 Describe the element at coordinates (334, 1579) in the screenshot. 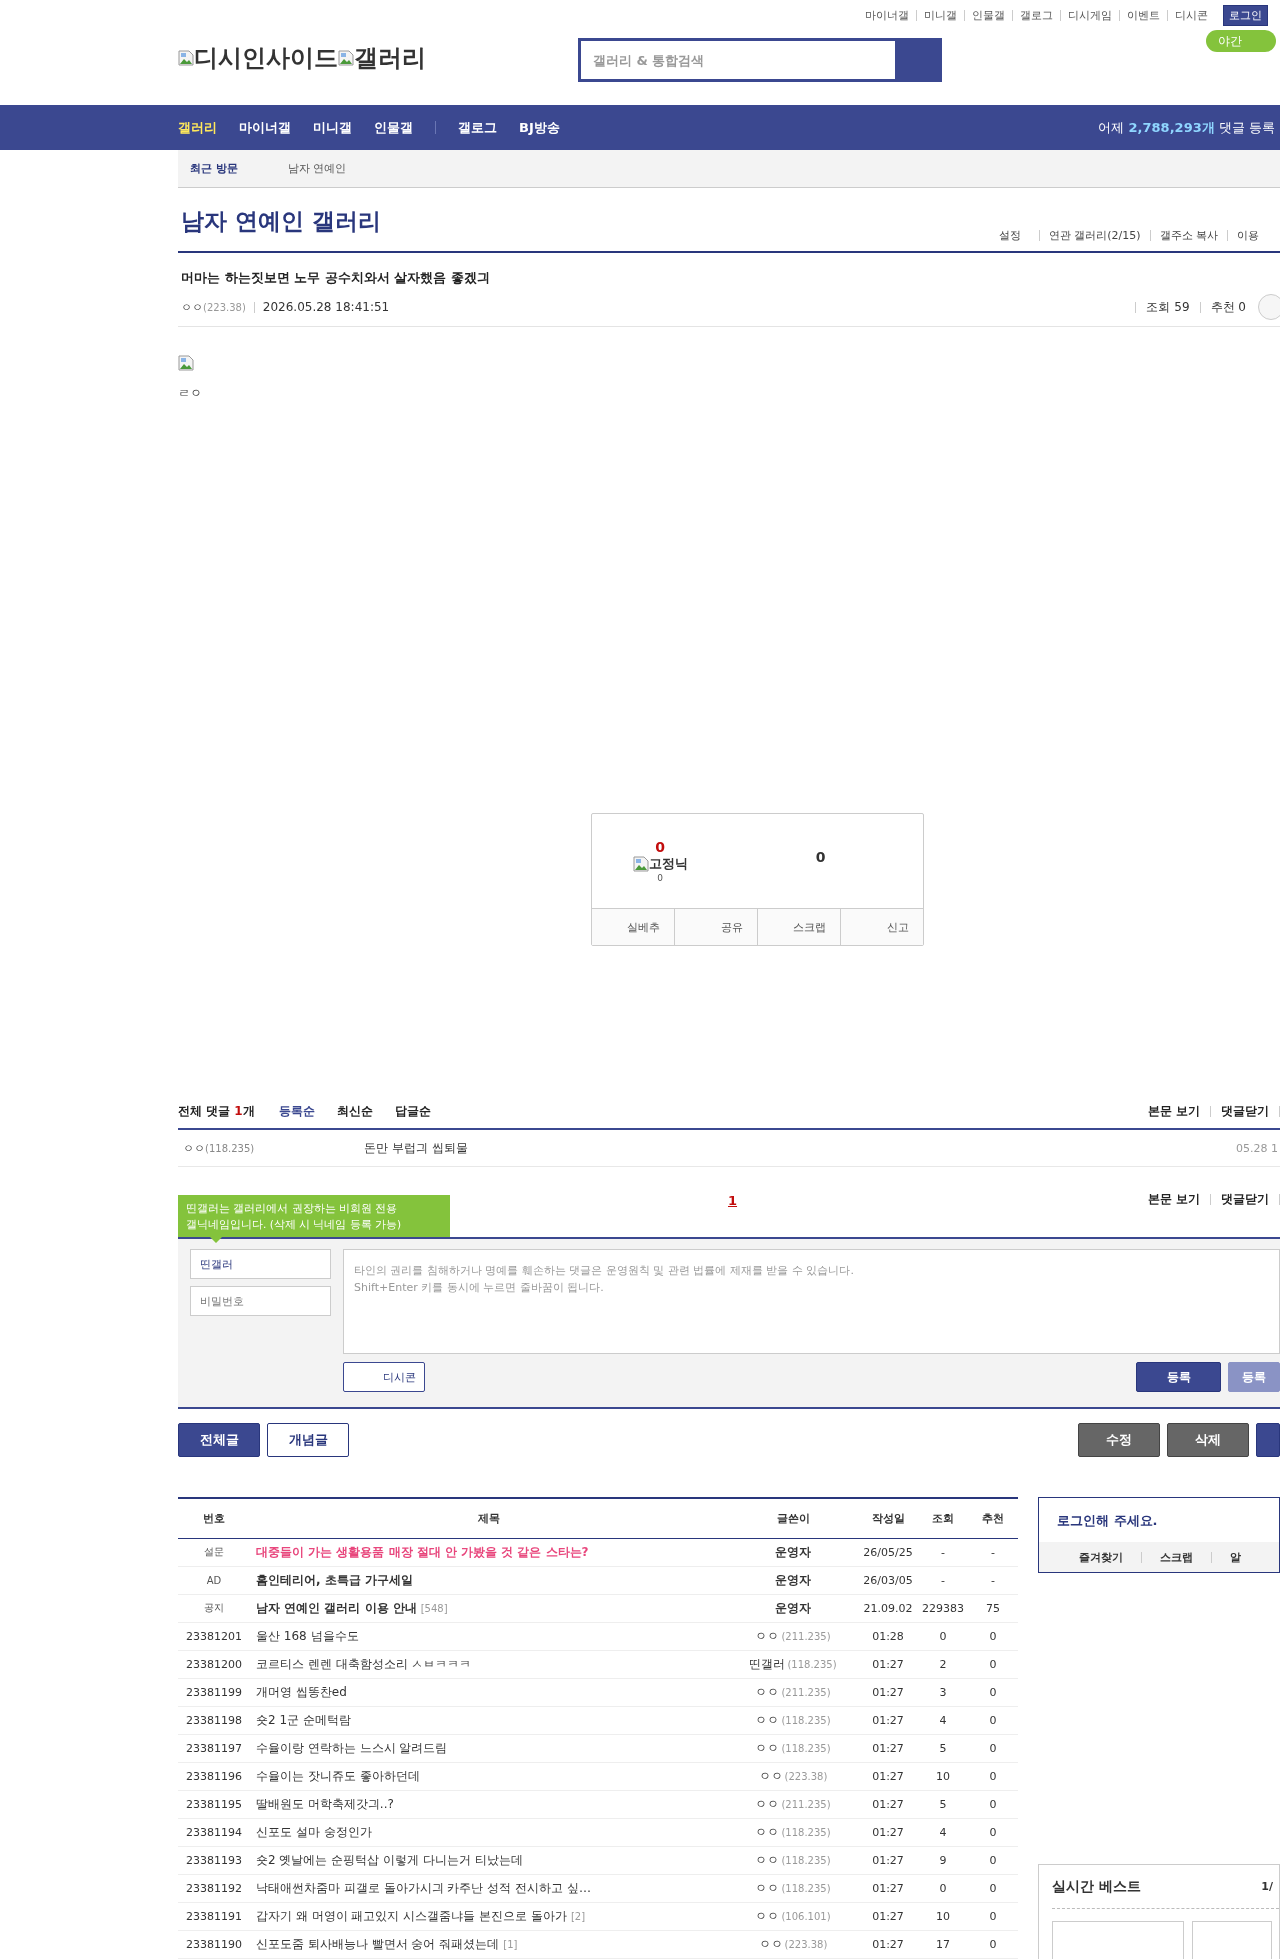

I see `post-link: 홈인테리어, 초특급 가구세일` at that location.